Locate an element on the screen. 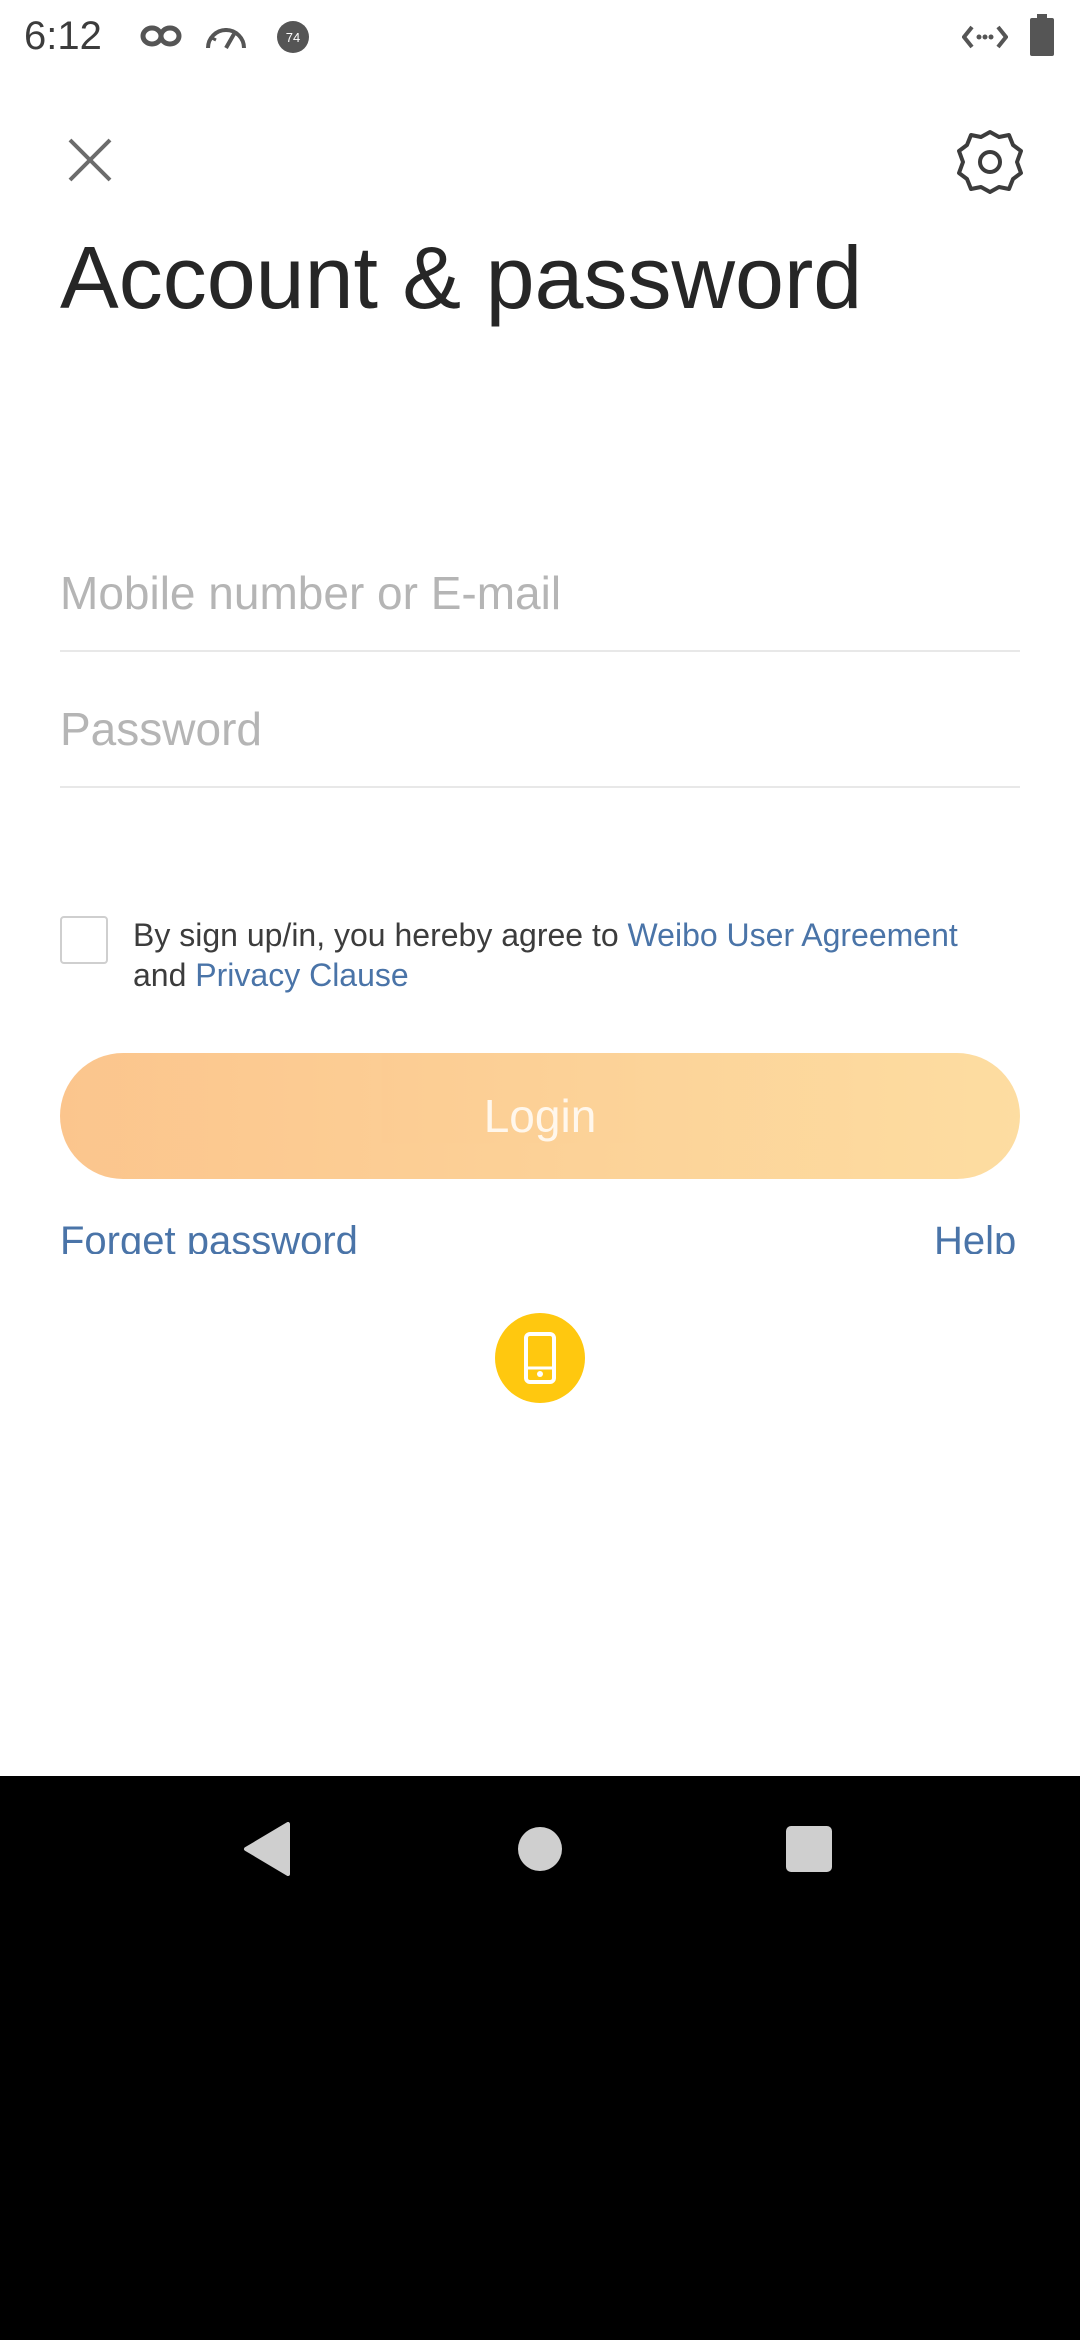  svg-text: 74 is located at coordinates (293, 37).